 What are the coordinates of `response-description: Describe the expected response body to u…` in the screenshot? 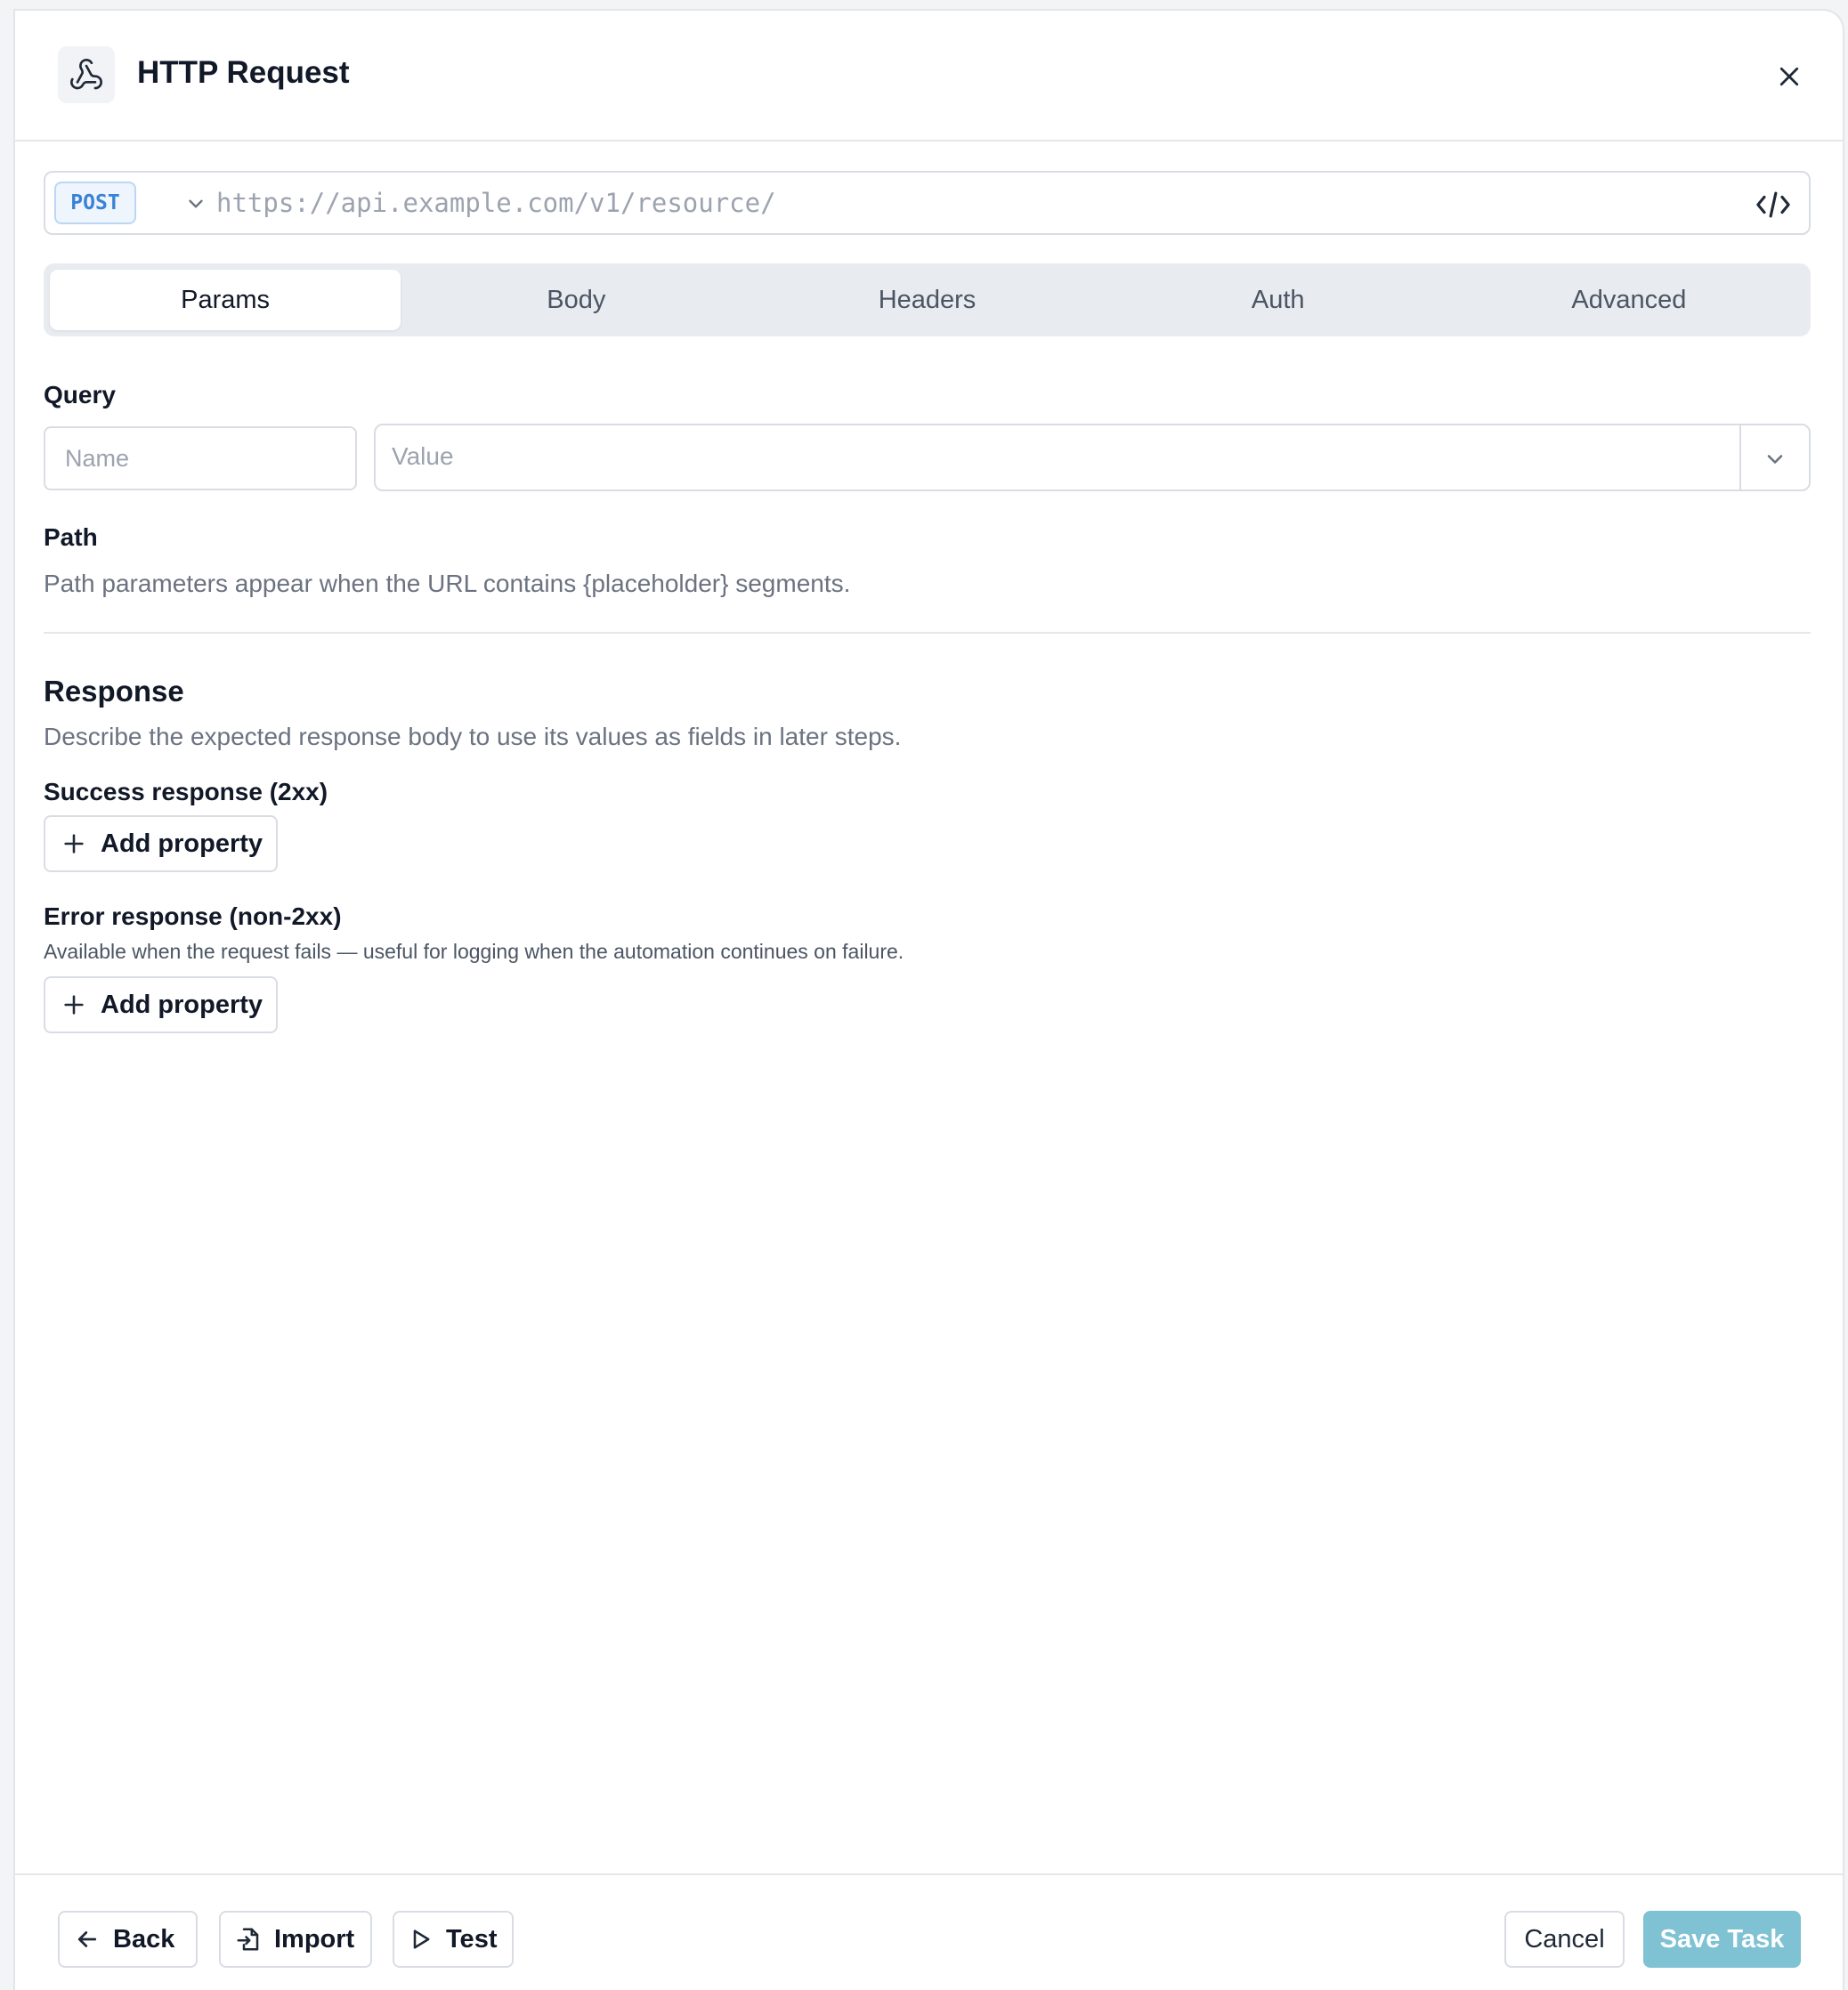 It's located at (473, 736).